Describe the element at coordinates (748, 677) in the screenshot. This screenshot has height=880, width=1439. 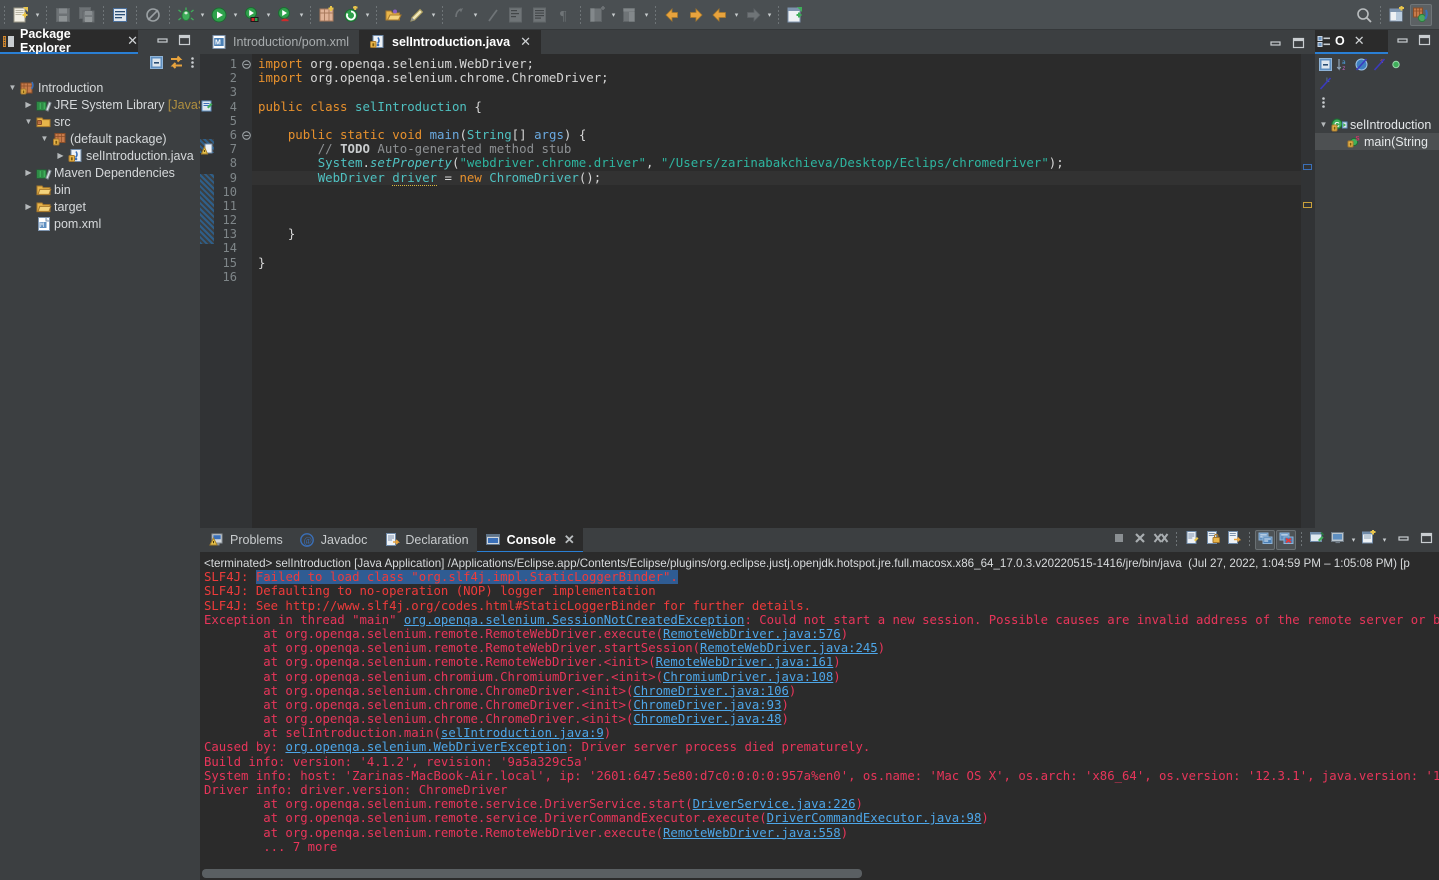
I see `console-segment: ChromiumDriver.java:108` at that location.